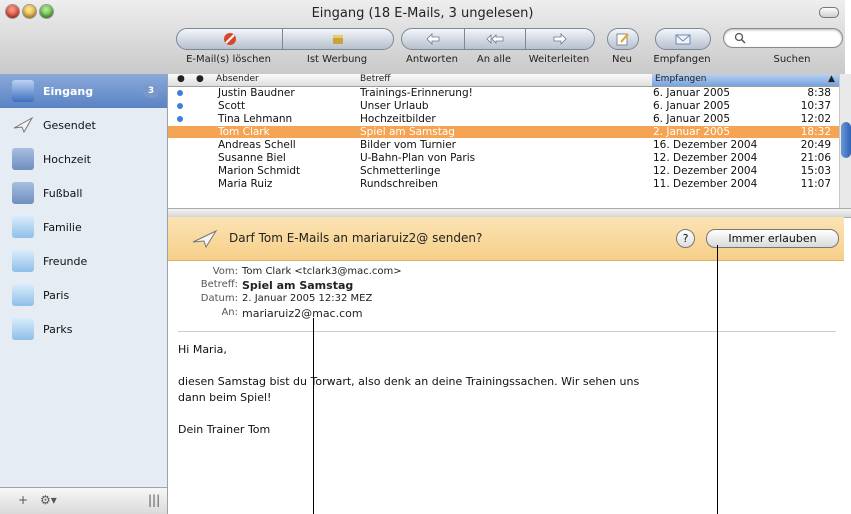 The width and height of the screenshot is (851, 514). What do you see at coordinates (503, 106) in the screenshot?
I see `table-row: Scott Unser Urlaub 6. Januar 2005 10:37` at bounding box center [503, 106].